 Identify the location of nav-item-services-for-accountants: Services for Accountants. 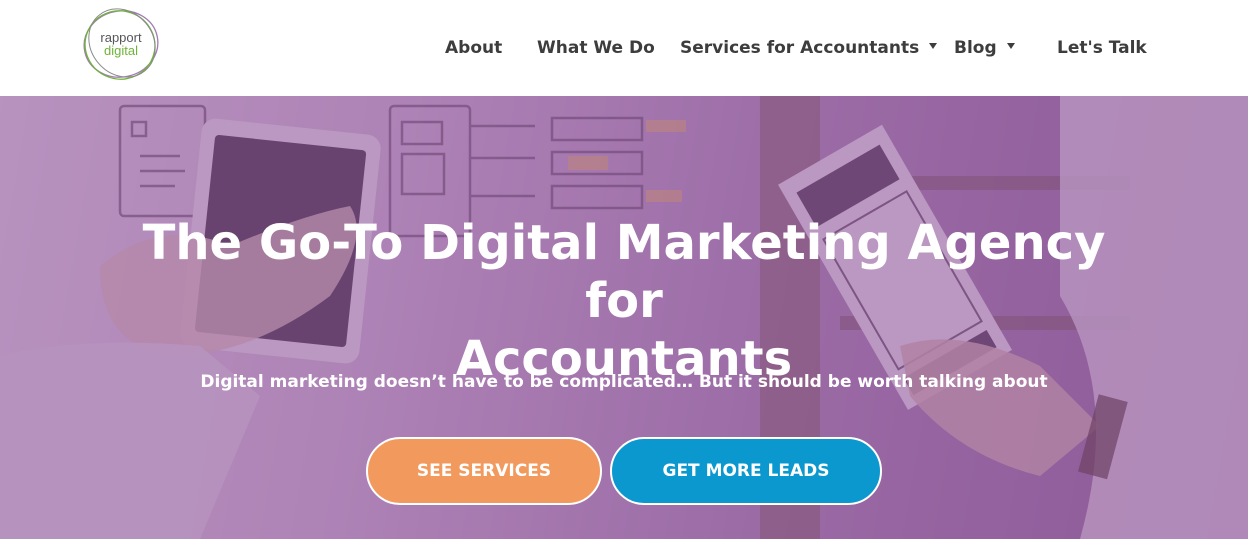
(809, 48).